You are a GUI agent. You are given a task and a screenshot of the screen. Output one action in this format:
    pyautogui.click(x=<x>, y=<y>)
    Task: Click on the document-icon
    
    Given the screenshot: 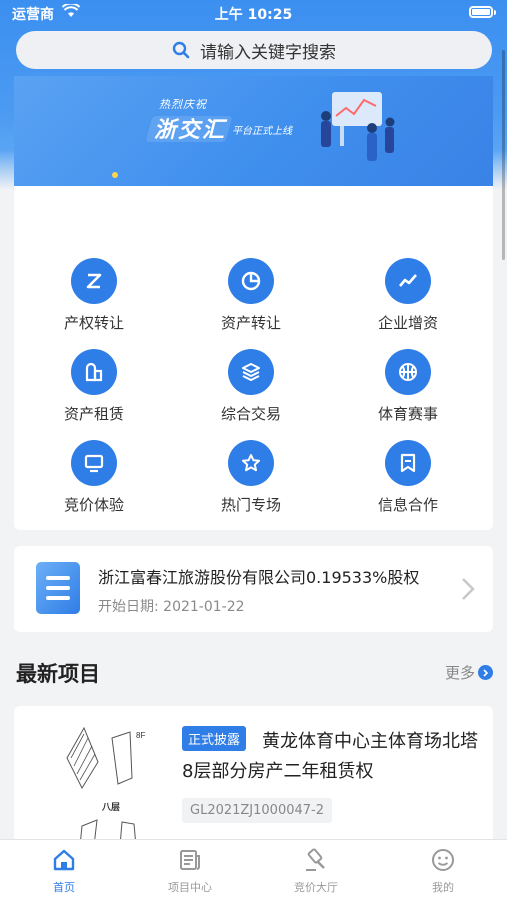 What is the action you would take?
    pyautogui.click(x=58, y=588)
    